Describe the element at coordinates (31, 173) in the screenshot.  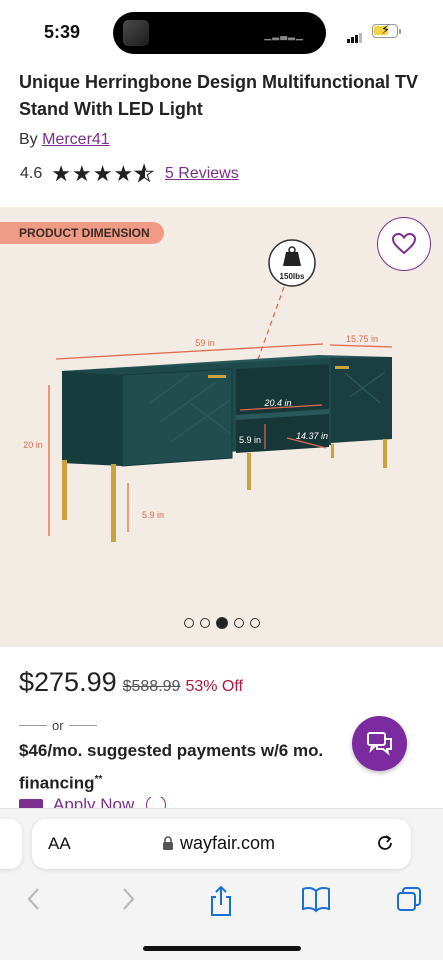
I see `rating-value: 4.6` at that location.